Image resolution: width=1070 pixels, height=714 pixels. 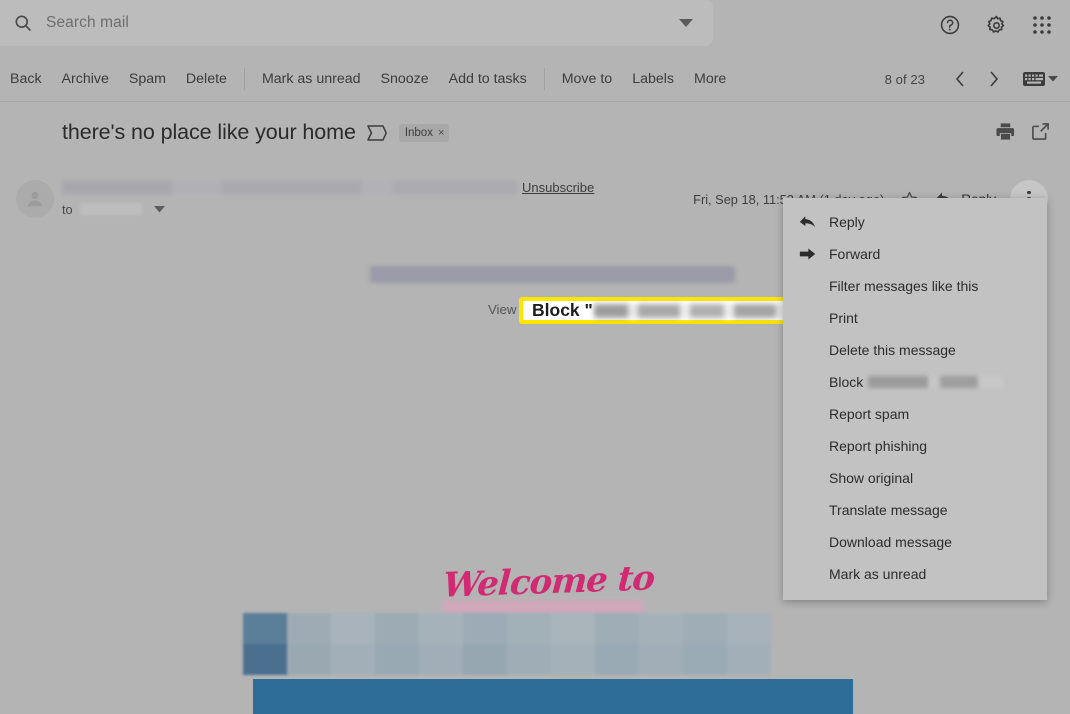 What do you see at coordinates (441, 133) in the screenshot?
I see `close-icon: ×` at bounding box center [441, 133].